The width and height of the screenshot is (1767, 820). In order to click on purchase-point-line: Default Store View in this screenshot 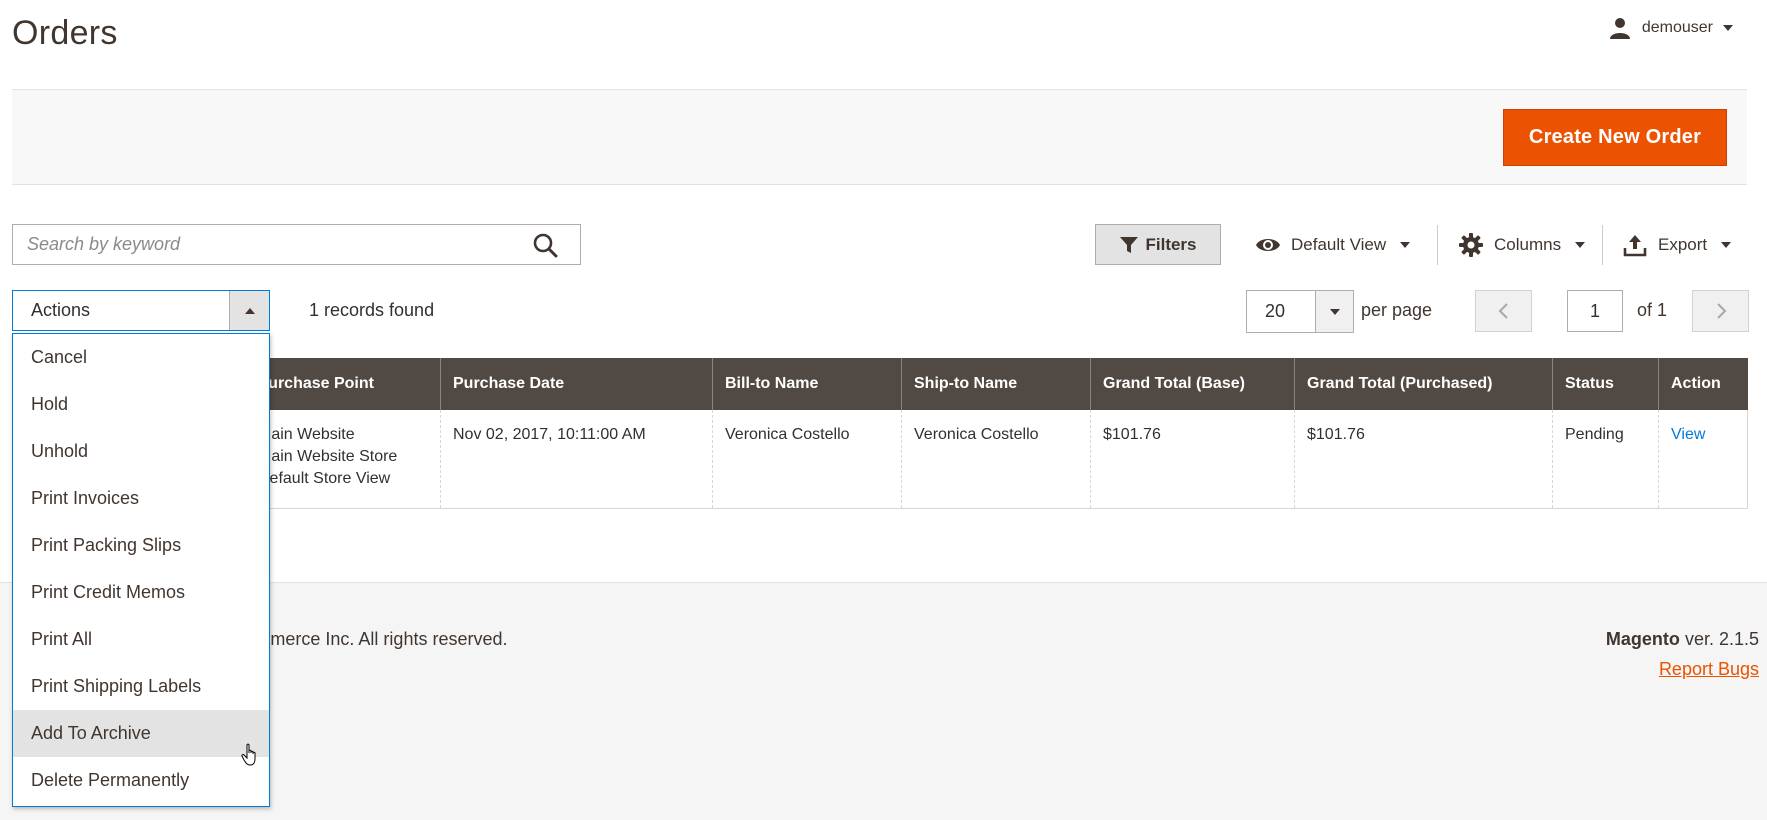, I will do `click(324, 478)`.